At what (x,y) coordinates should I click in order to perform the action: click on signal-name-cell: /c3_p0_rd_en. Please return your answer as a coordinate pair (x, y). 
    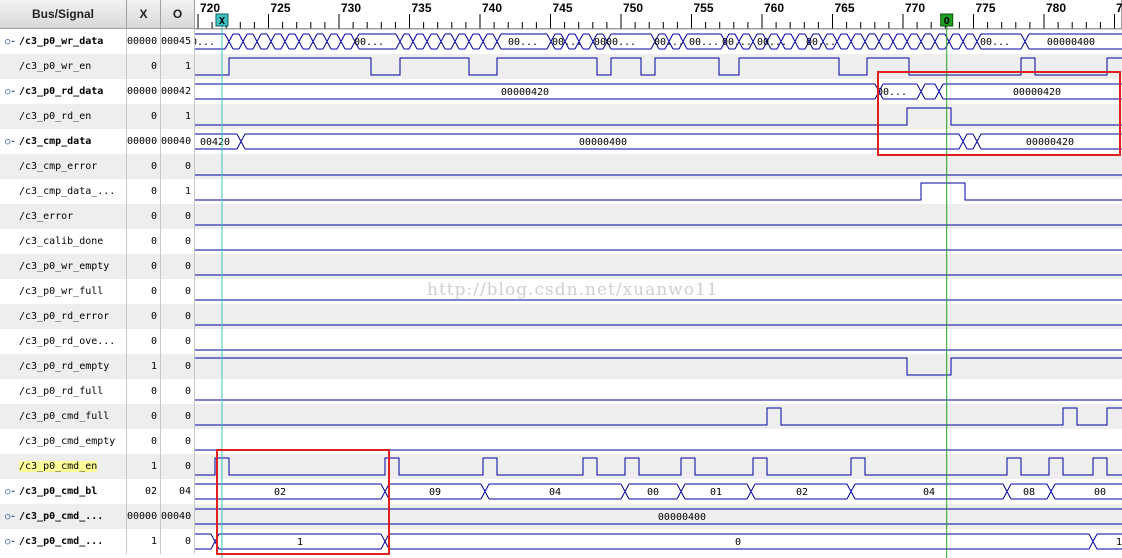
    Looking at the image, I should click on (63, 116).